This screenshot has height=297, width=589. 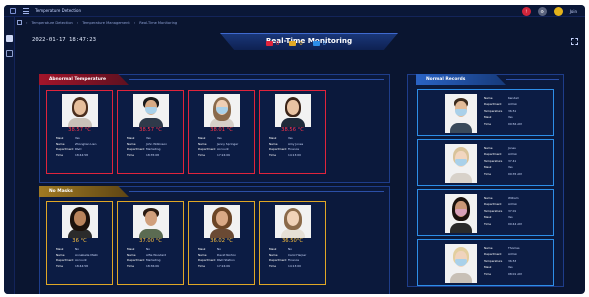 I want to click on section-normal-title: Normal Records, so click(x=461, y=79).